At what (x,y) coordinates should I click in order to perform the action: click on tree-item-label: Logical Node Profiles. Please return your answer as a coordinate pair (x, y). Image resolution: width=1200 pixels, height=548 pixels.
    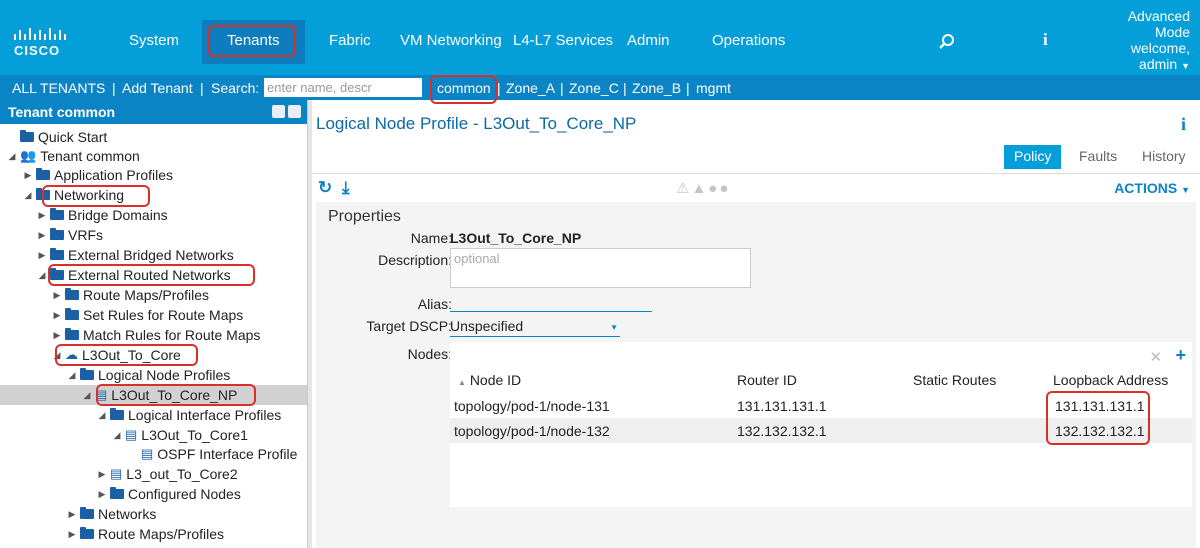
    Looking at the image, I should click on (164, 375).